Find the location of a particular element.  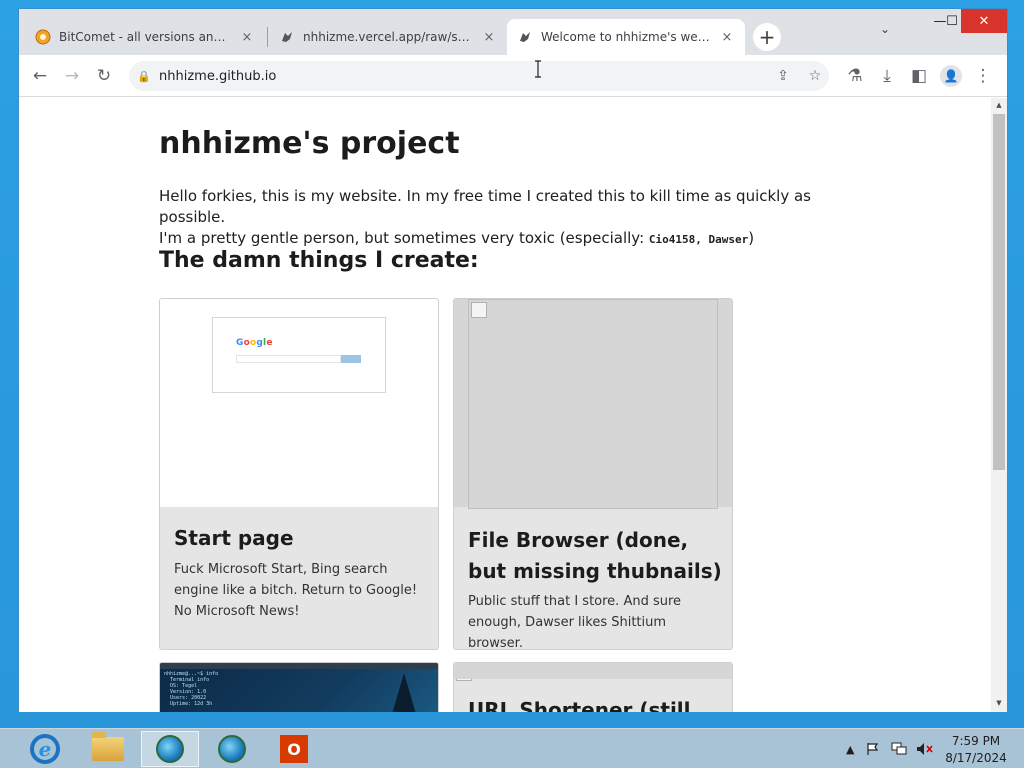

tab-bitcomet: BitComet - all versions and zip p × is located at coordinates (145, 37).